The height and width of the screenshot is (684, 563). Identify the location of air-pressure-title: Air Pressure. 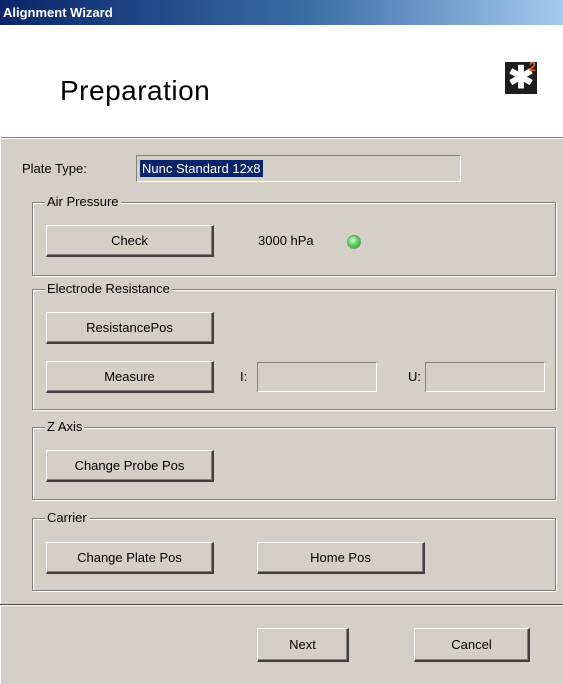
(83, 202).